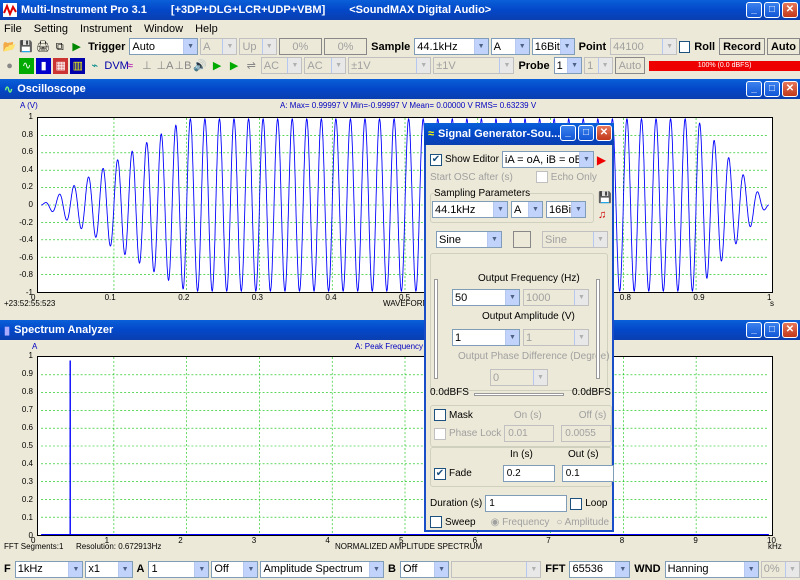 This screenshot has height=580, width=800. What do you see at coordinates (440, 473) in the screenshot?
I see `fade-checkbox: ✔` at bounding box center [440, 473].